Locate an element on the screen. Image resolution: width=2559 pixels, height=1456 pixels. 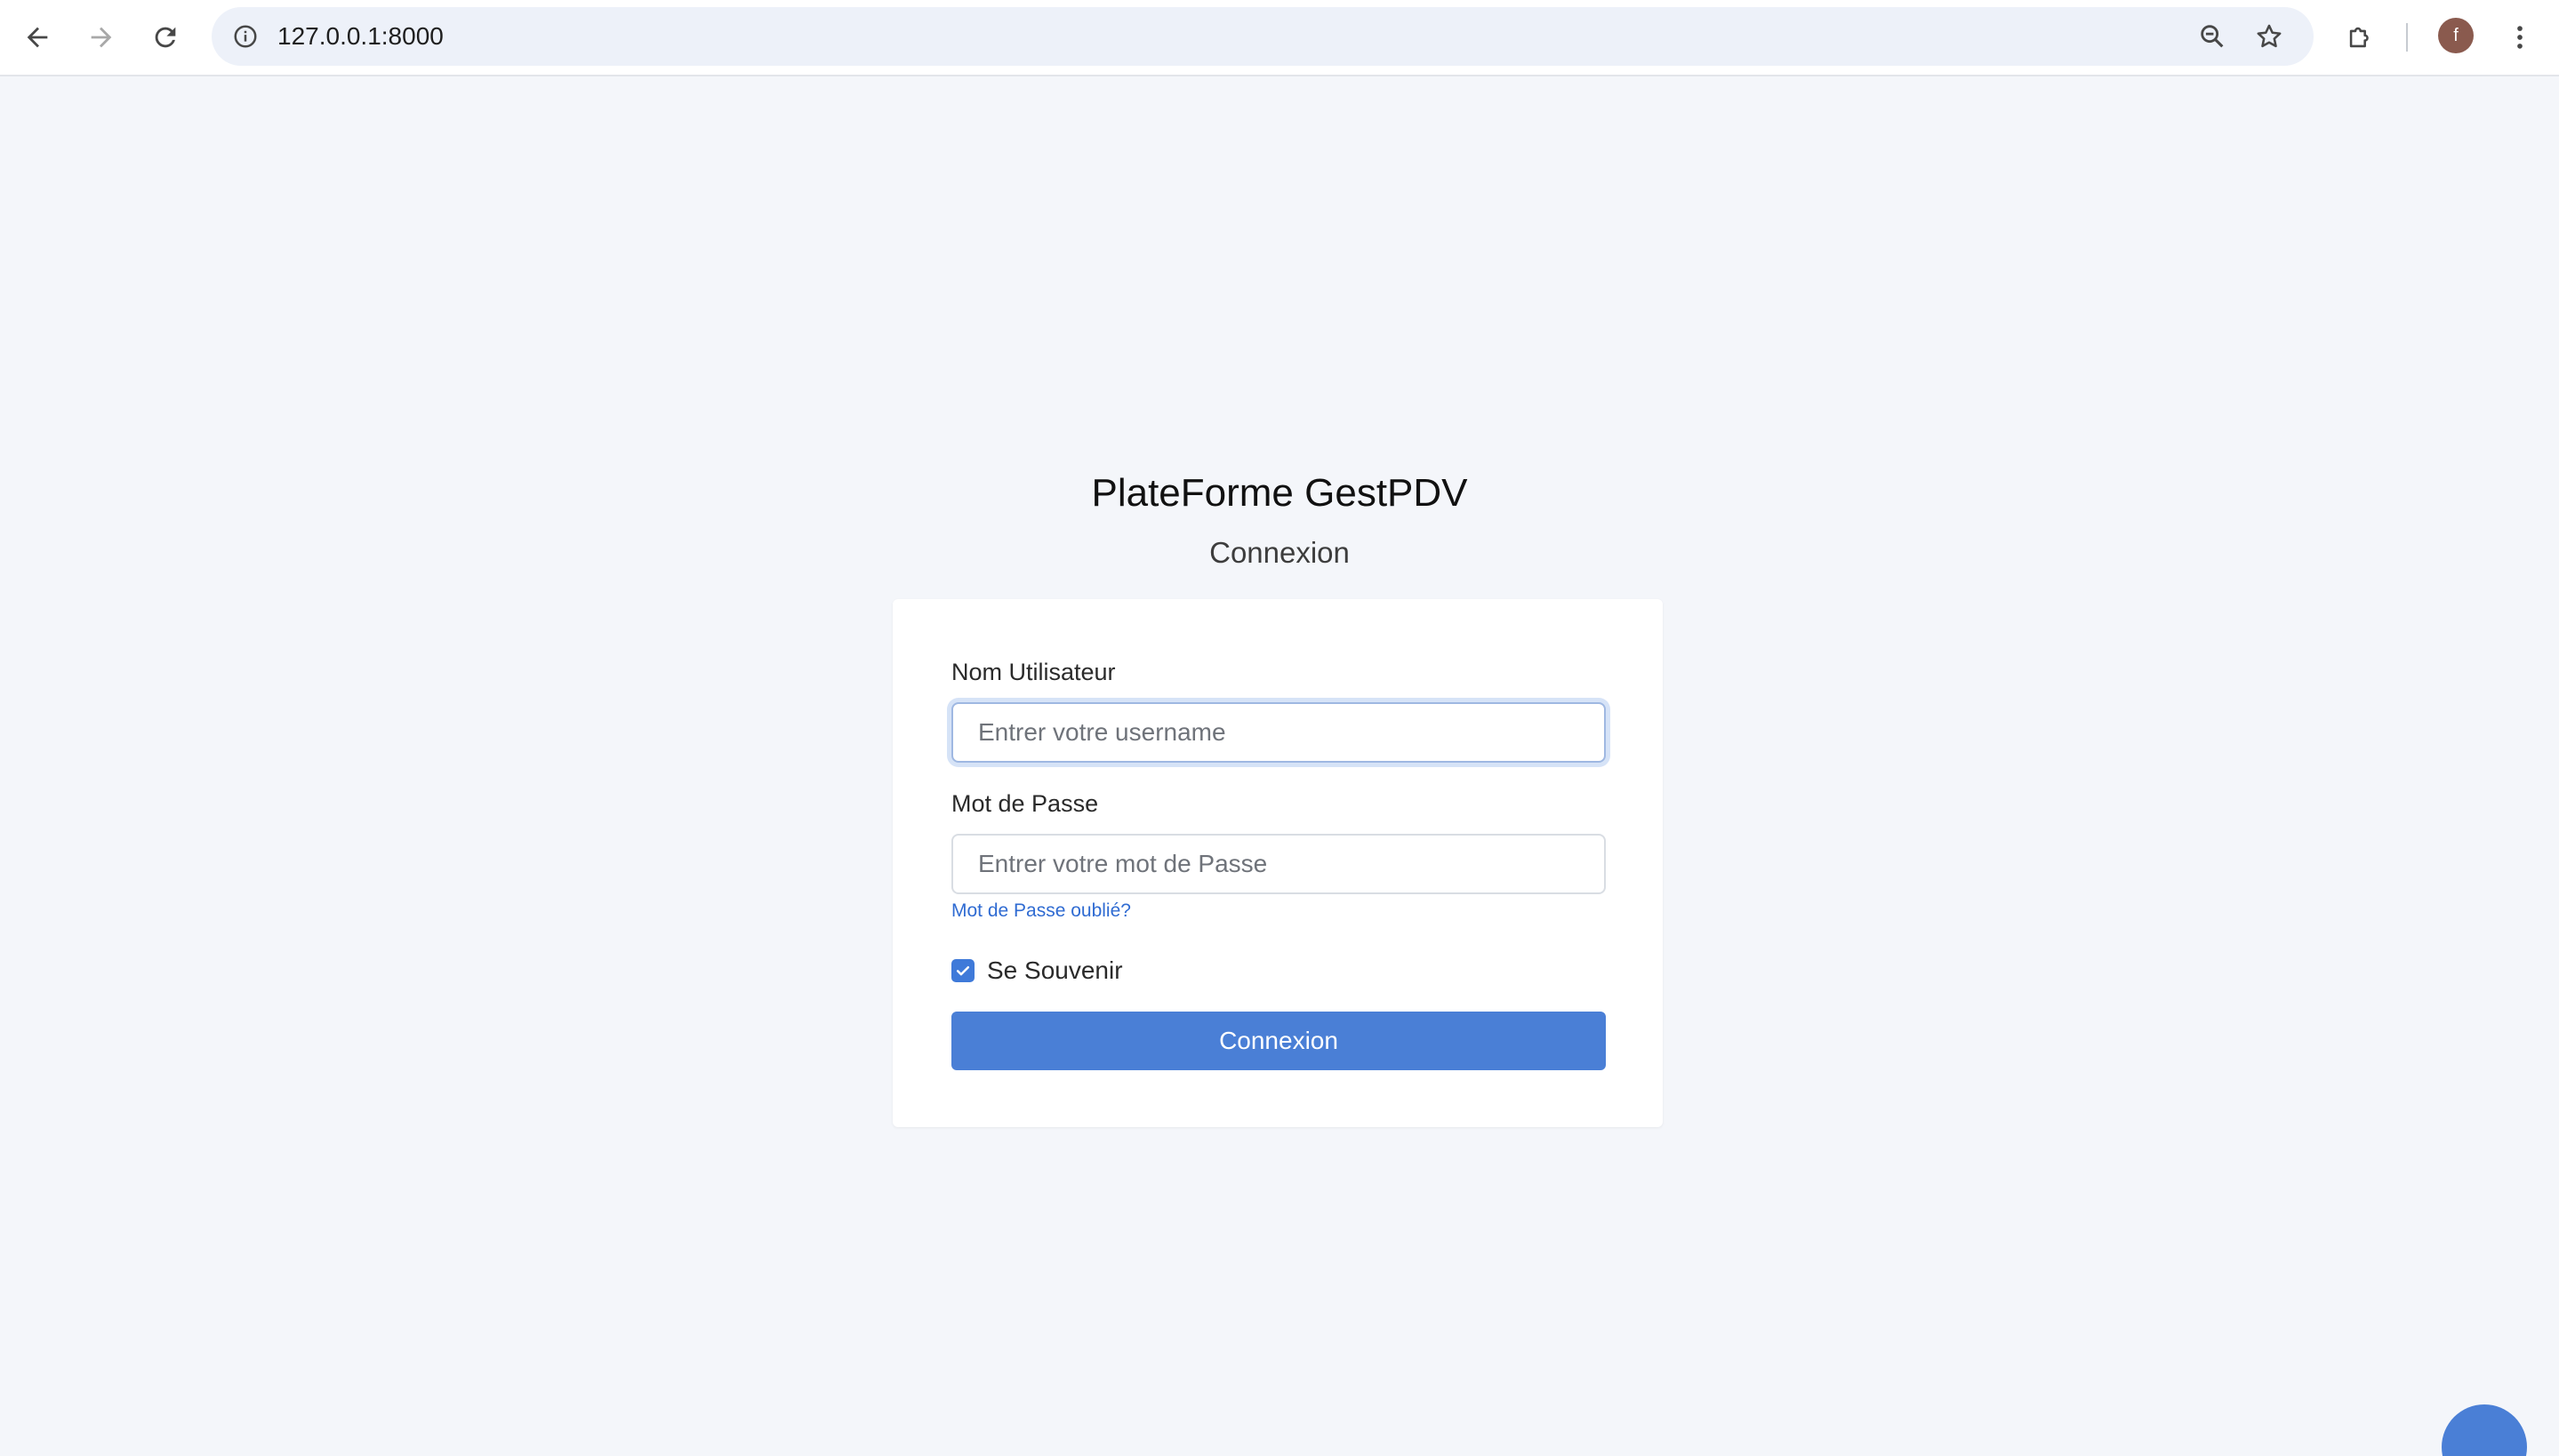
reload-icon is located at coordinates (165, 37).